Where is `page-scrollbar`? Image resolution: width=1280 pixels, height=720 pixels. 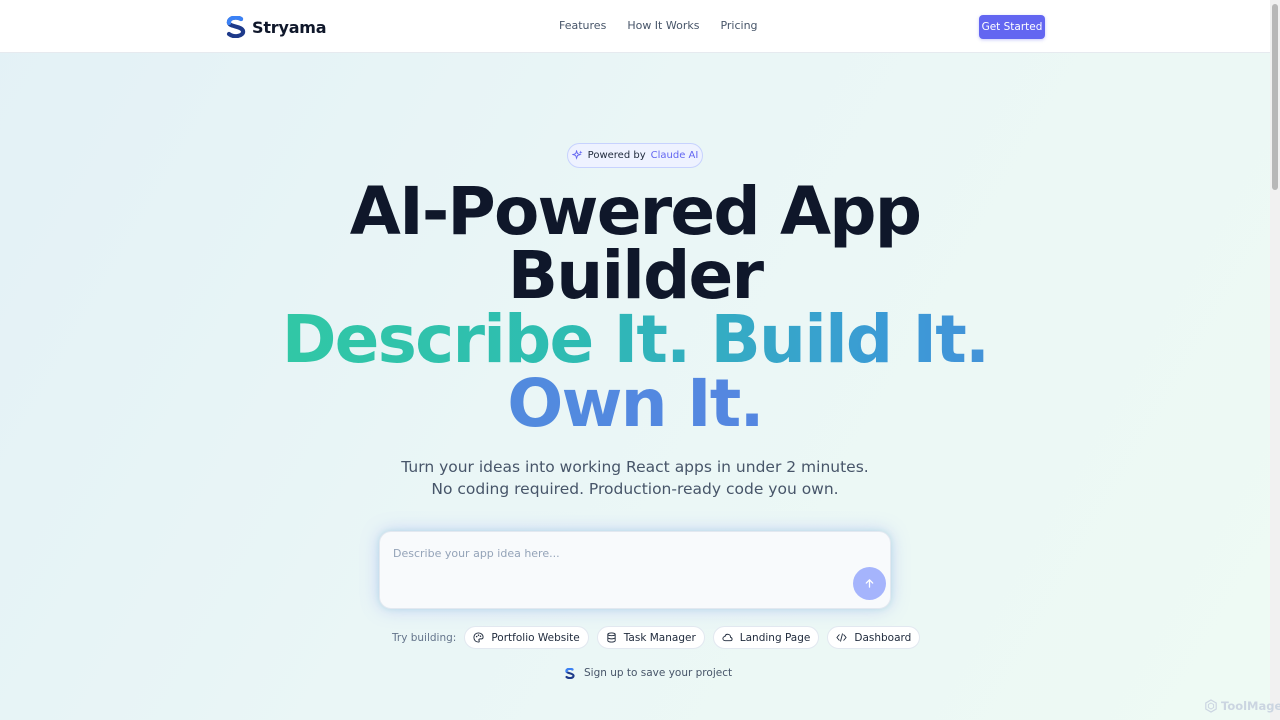 page-scrollbar is located at coordinates (1275, 360).